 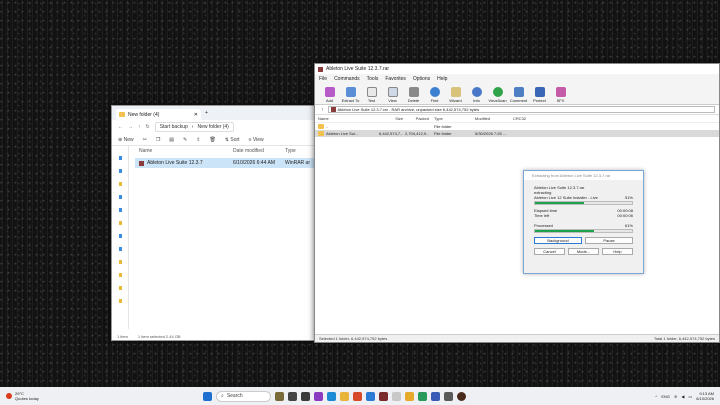 I want to click on column-modified: Modified, so click(x=494, y=118).